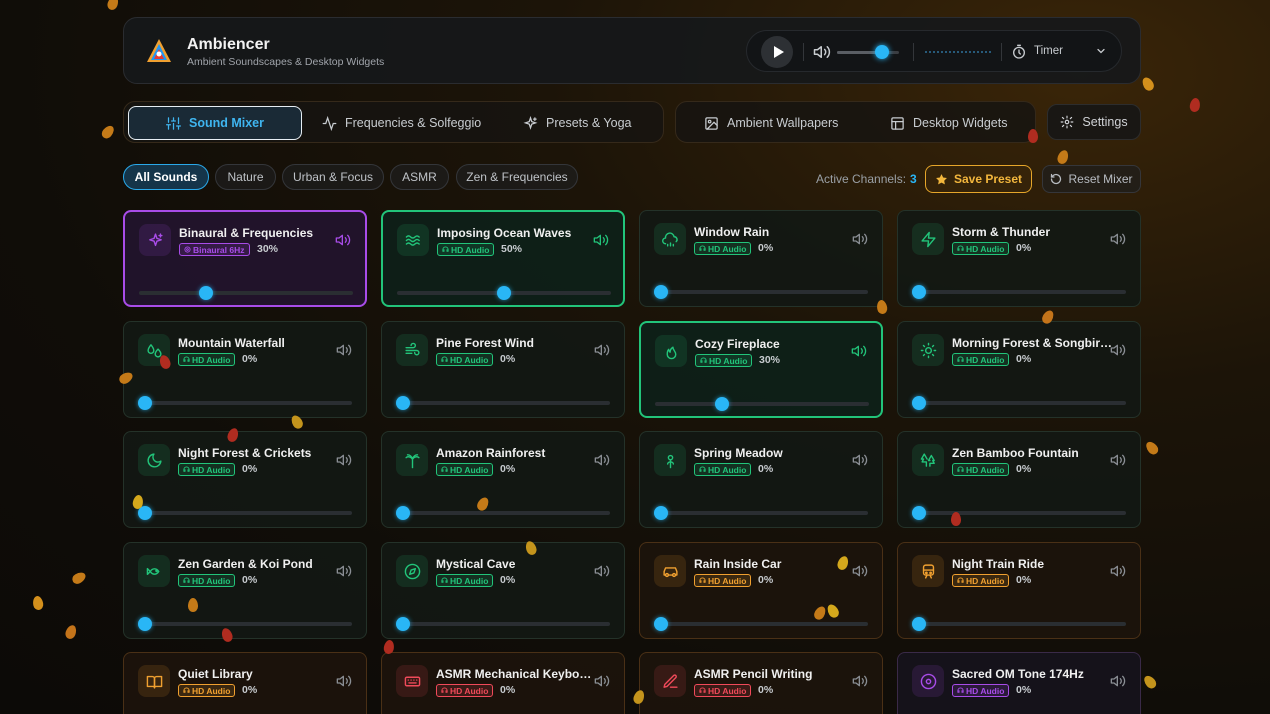 The height and width of the screenshot is (714, 1270). Describe the element at coordinates (333, 177) in the screenshot. I see `filter-urban-focus: Urban & Focus` at that location.